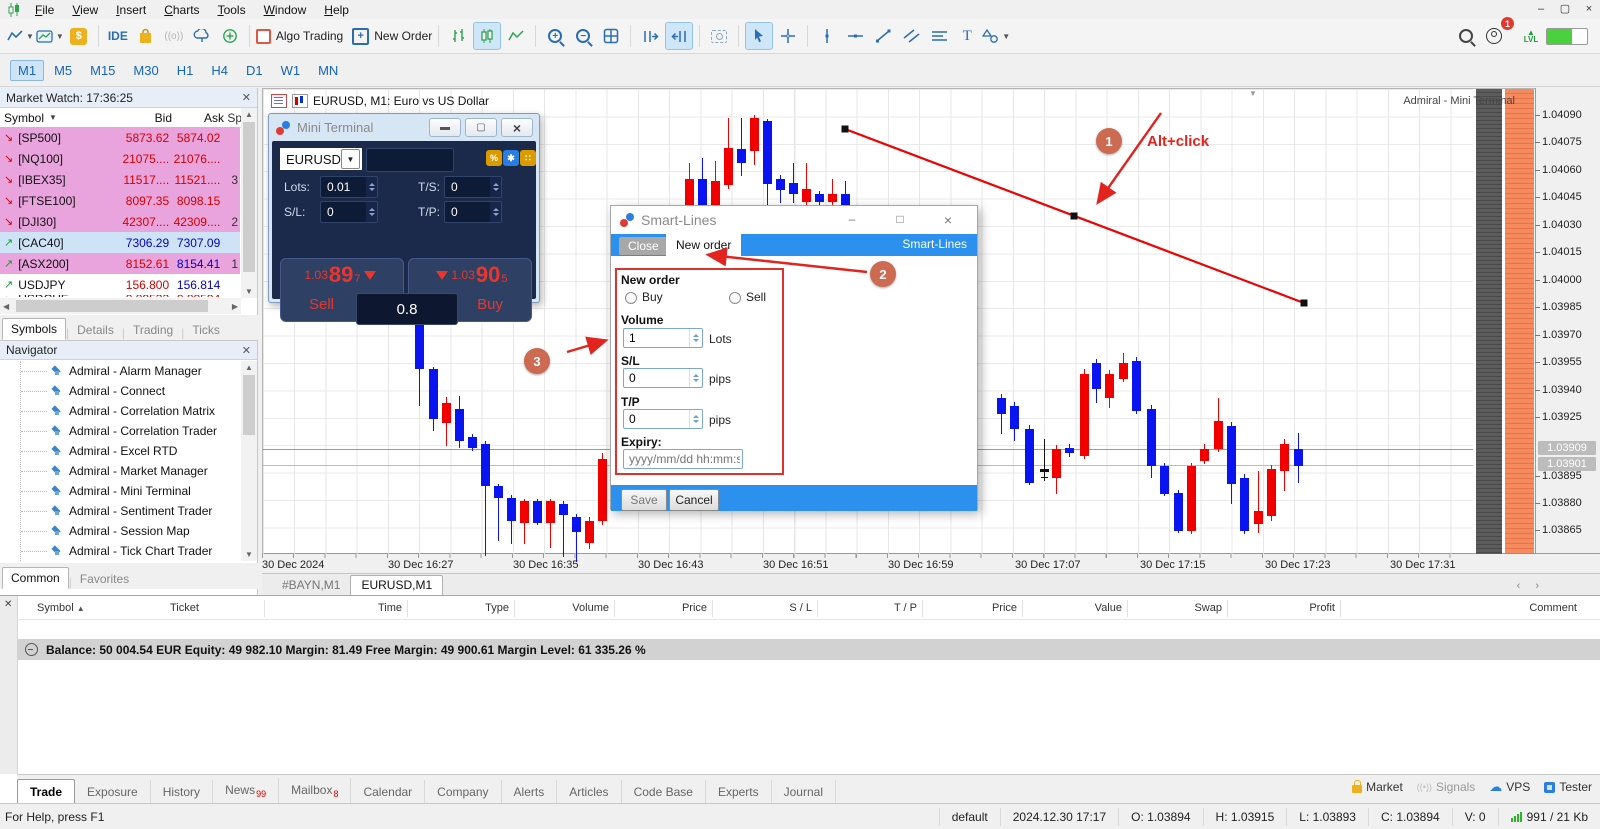 The width and height of the screenshot is (1600, 829). I want to click on bottom-link-signals: ((•)) Signals, so click(1446, 787).